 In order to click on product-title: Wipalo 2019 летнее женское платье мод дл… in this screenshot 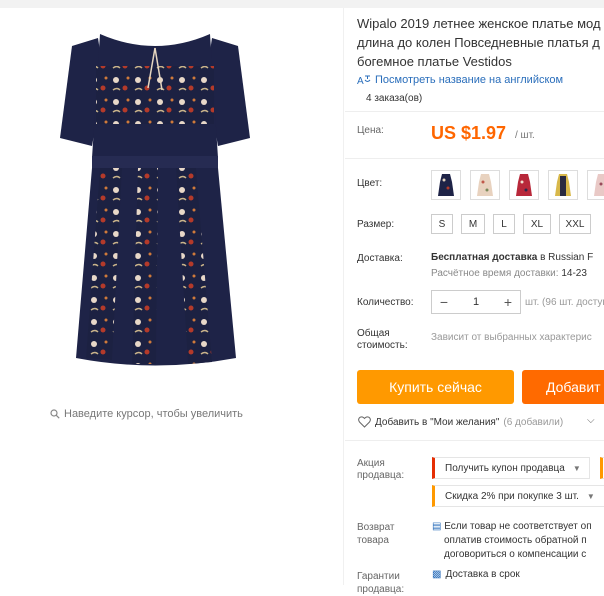, I will do `click(480, 42)`.